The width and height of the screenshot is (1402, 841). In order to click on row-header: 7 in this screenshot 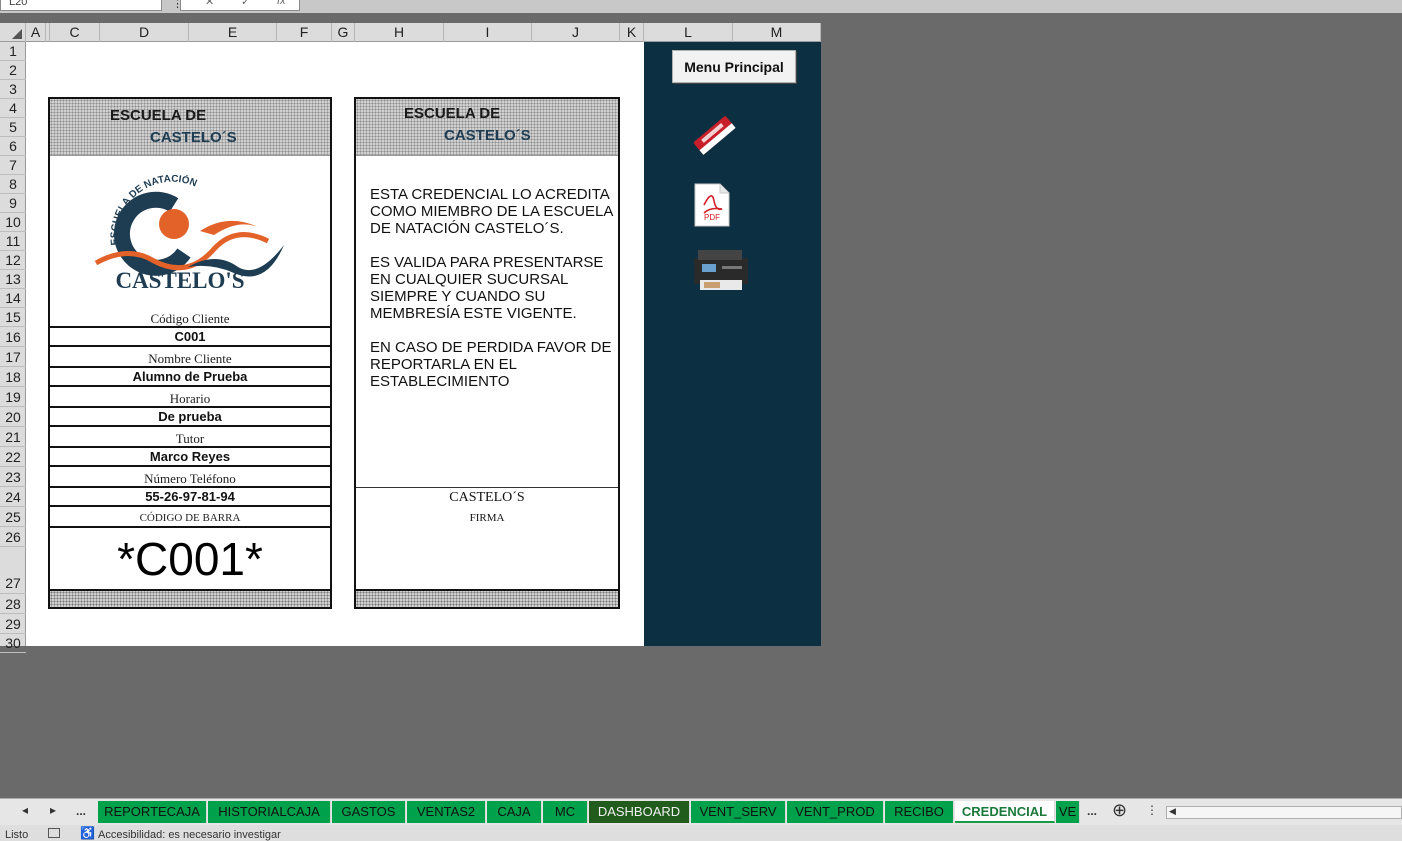, I will do `click(13, 165)`.